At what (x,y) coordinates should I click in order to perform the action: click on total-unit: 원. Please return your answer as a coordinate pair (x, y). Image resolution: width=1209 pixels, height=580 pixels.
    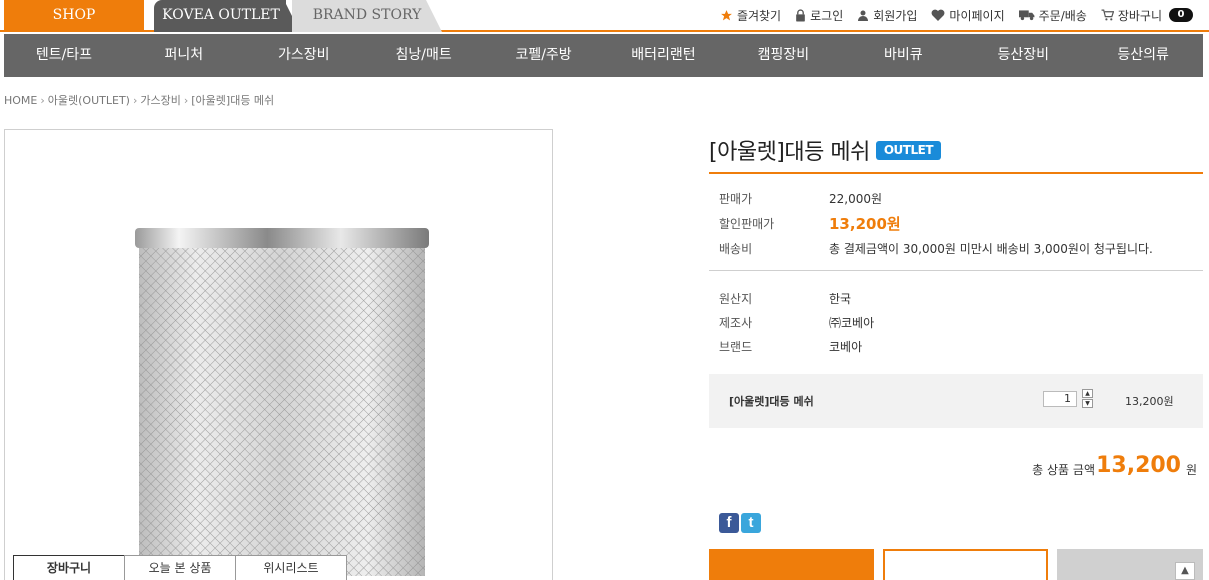
    Looking at the image, I should click on (1191, 470).